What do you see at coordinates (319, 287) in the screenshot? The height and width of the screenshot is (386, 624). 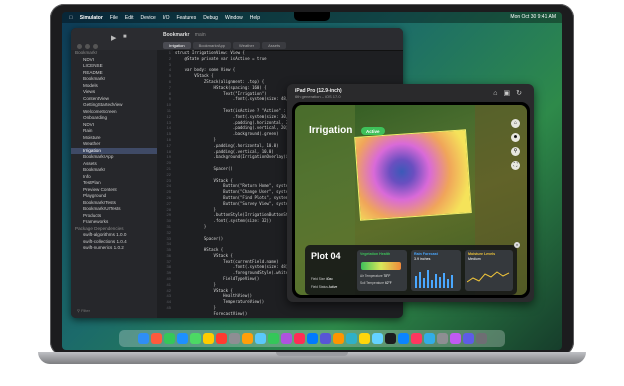 I see `stat-label: Field Status` at bounding box center [319, 287].